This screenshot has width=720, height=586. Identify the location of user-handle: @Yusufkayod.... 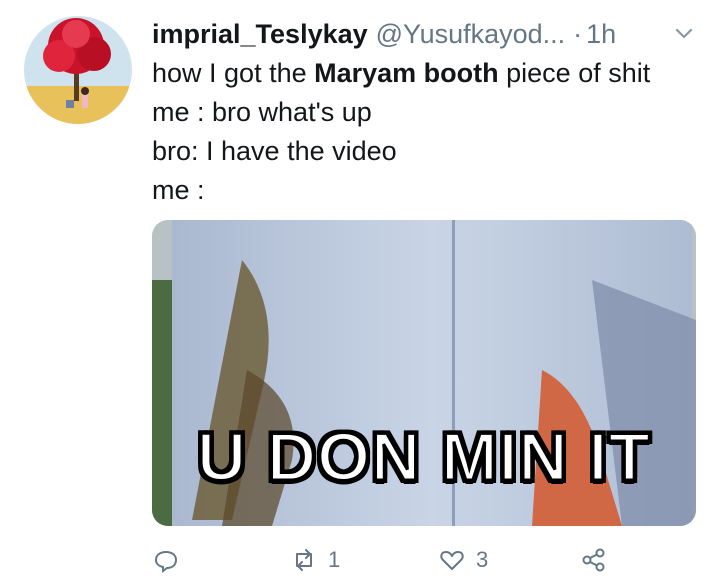
(471, 34).